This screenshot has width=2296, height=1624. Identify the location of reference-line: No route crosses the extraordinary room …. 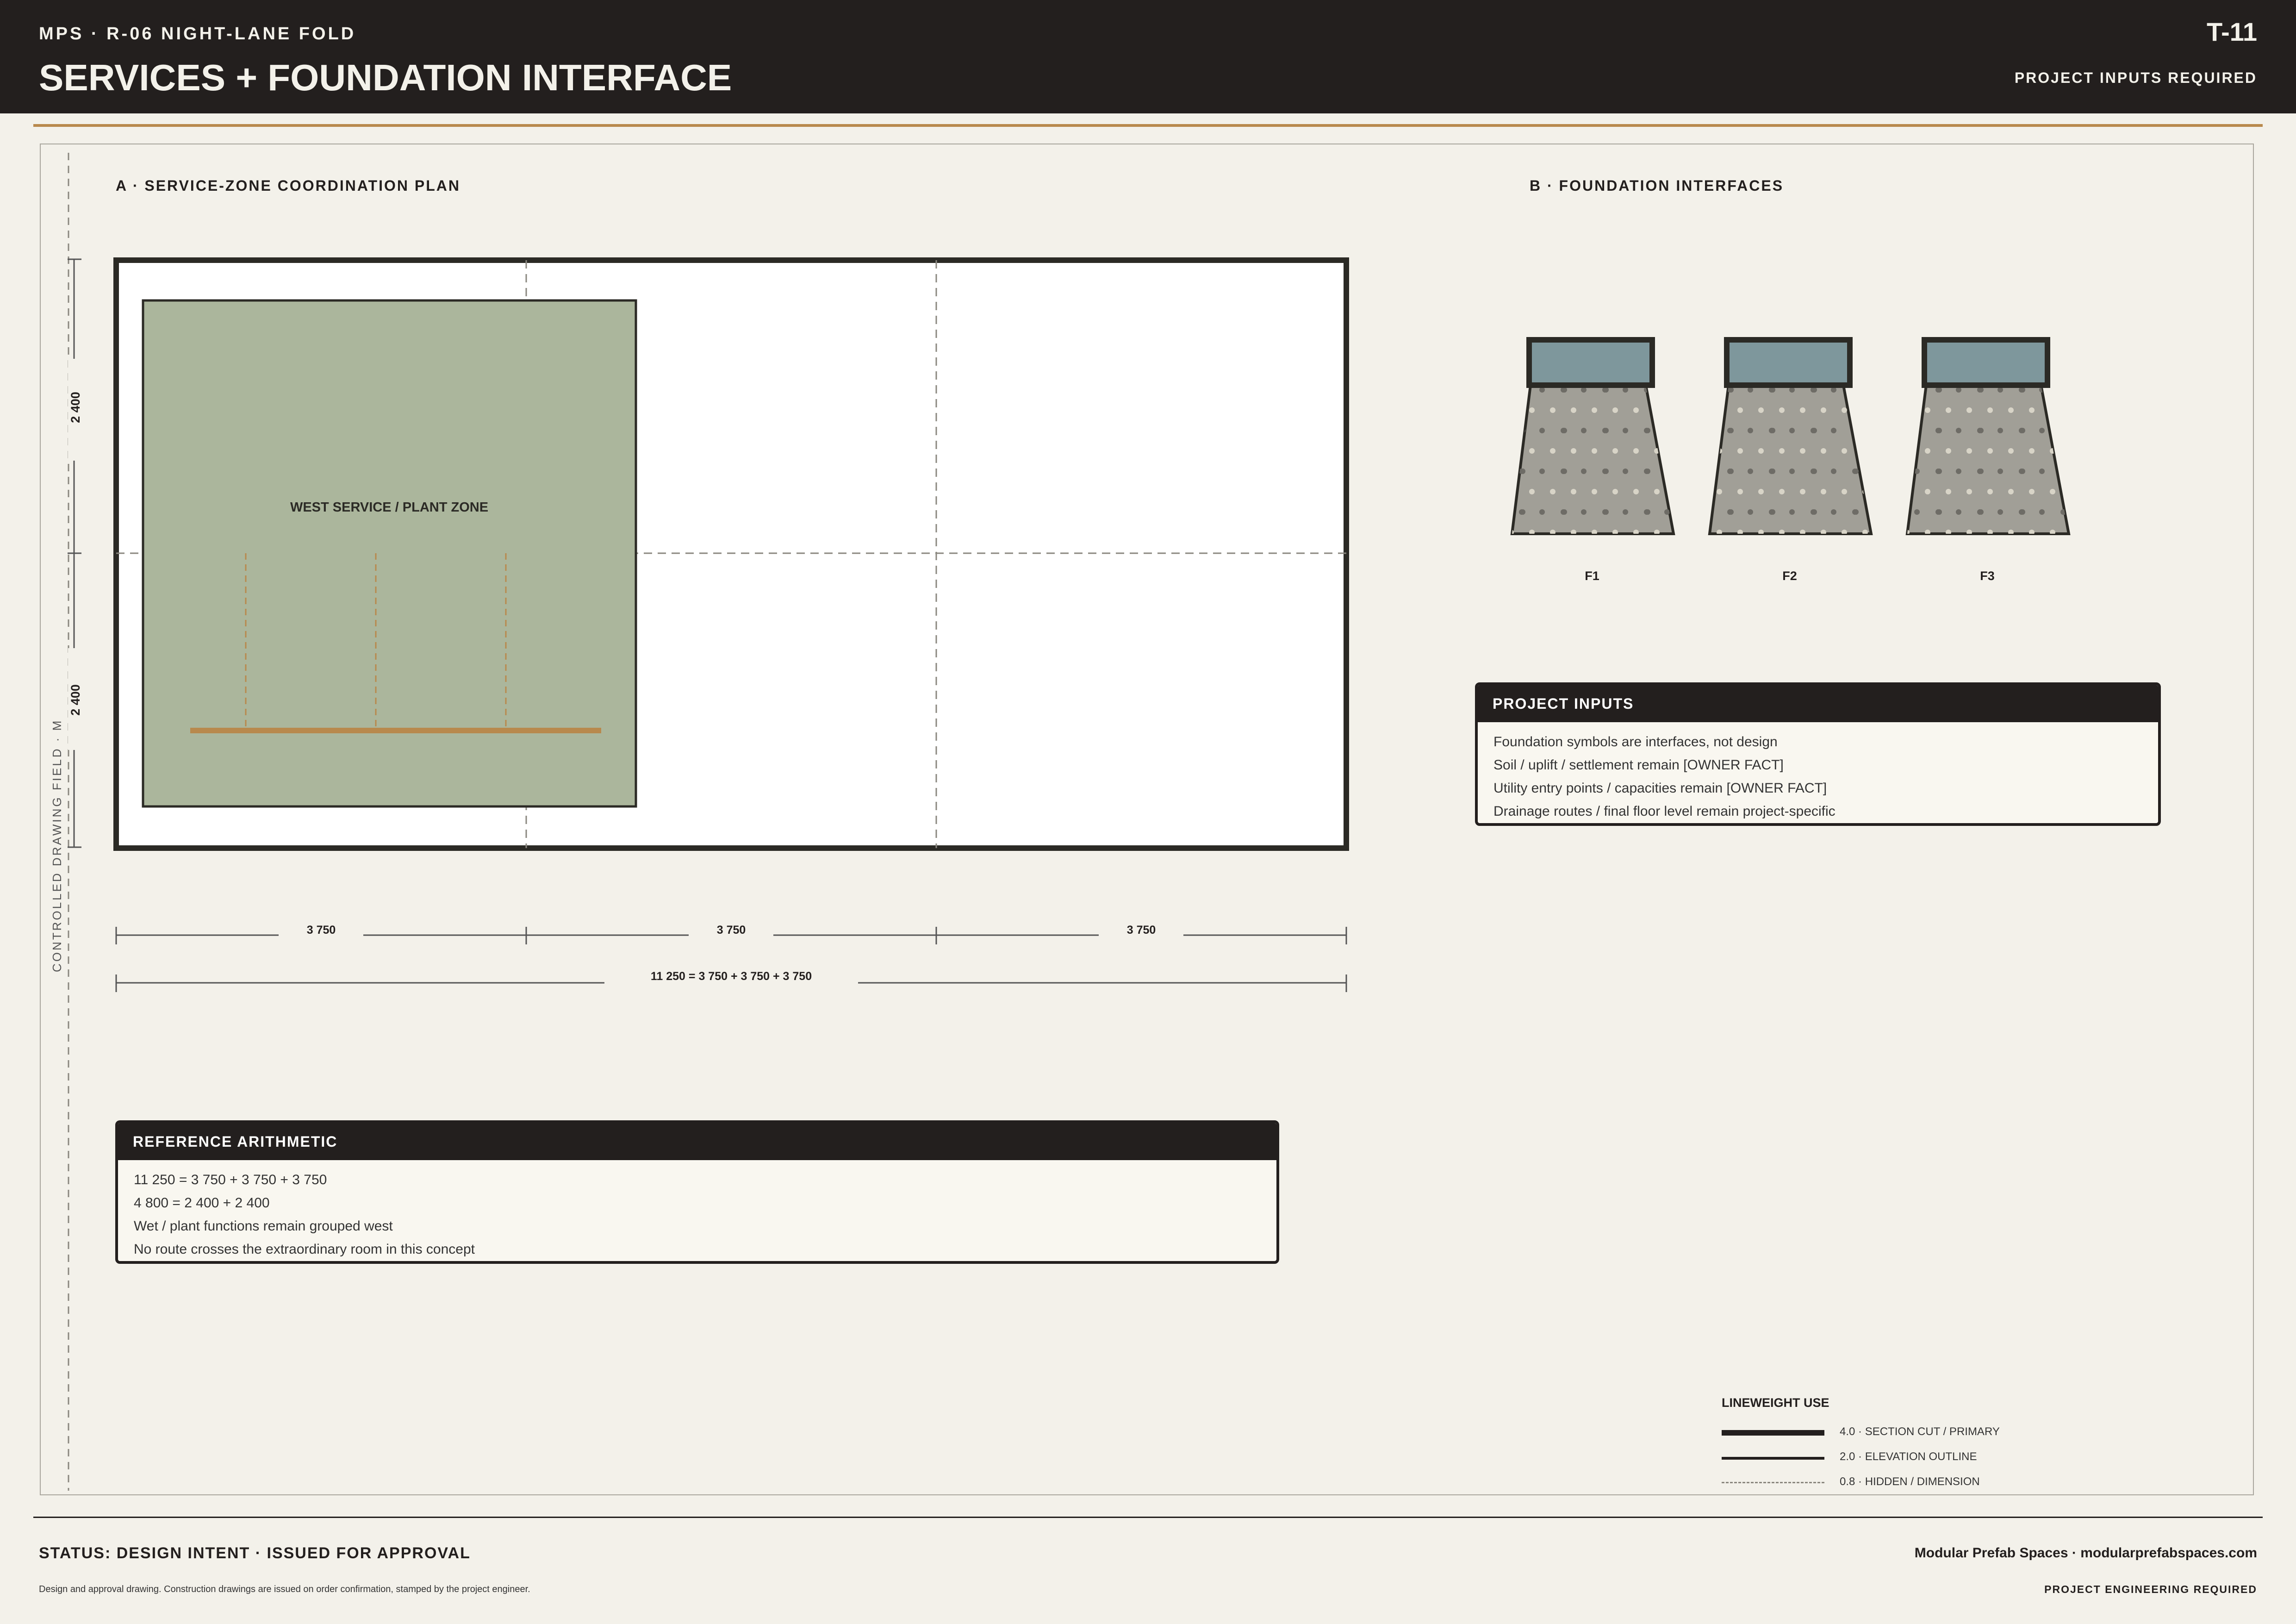
(304, 1249).